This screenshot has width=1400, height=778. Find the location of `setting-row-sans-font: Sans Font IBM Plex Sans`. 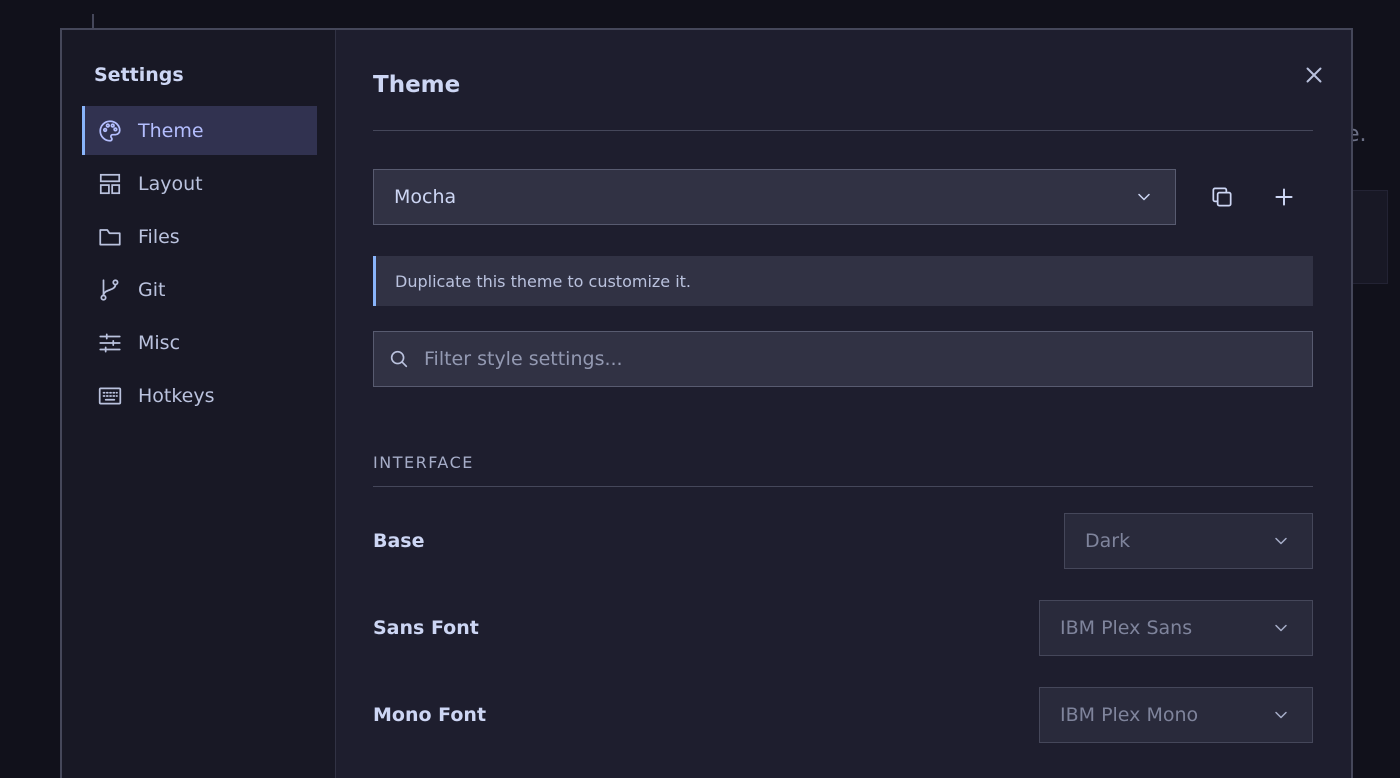

setting-row-sans-font: Sans Font IBM Plex Sans is located at coordinates (843, 628).